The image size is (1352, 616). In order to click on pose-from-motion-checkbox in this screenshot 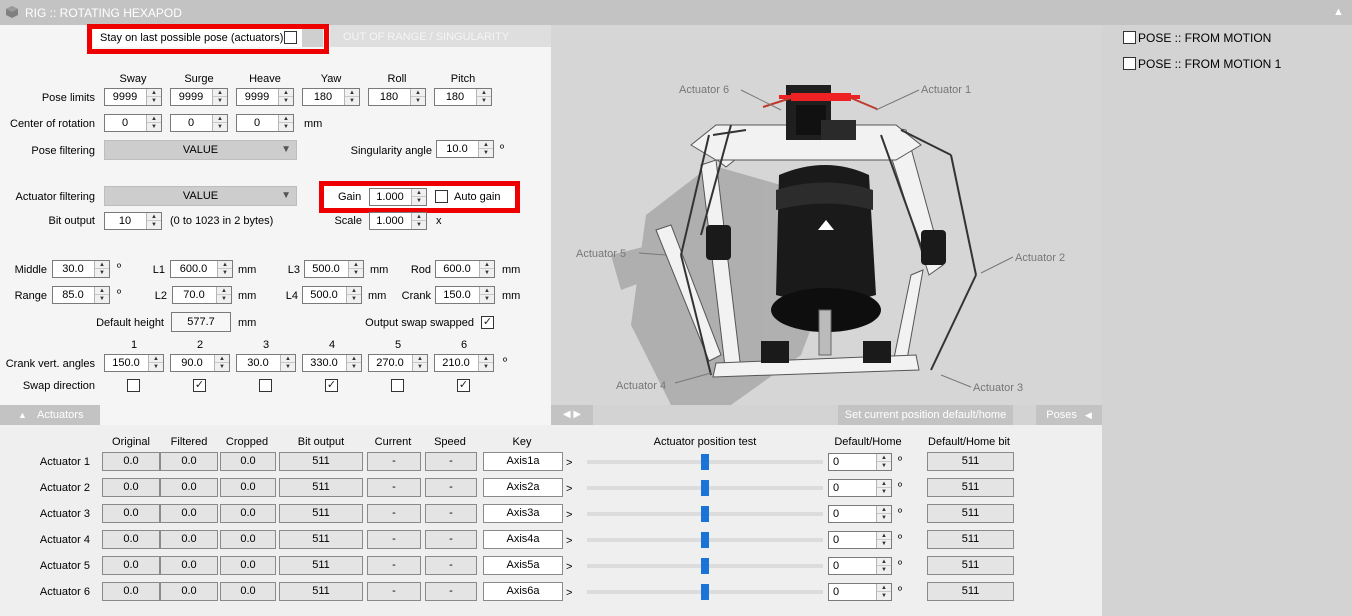, I will do `click(1129, 37)`.